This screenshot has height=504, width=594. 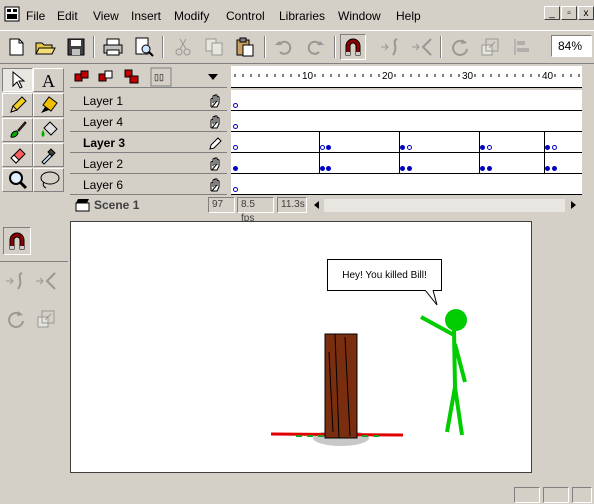 What do you see at coordinates (17, 105) in the screenshot?
I see `pencil-tool` at bounding box center [17, 105].